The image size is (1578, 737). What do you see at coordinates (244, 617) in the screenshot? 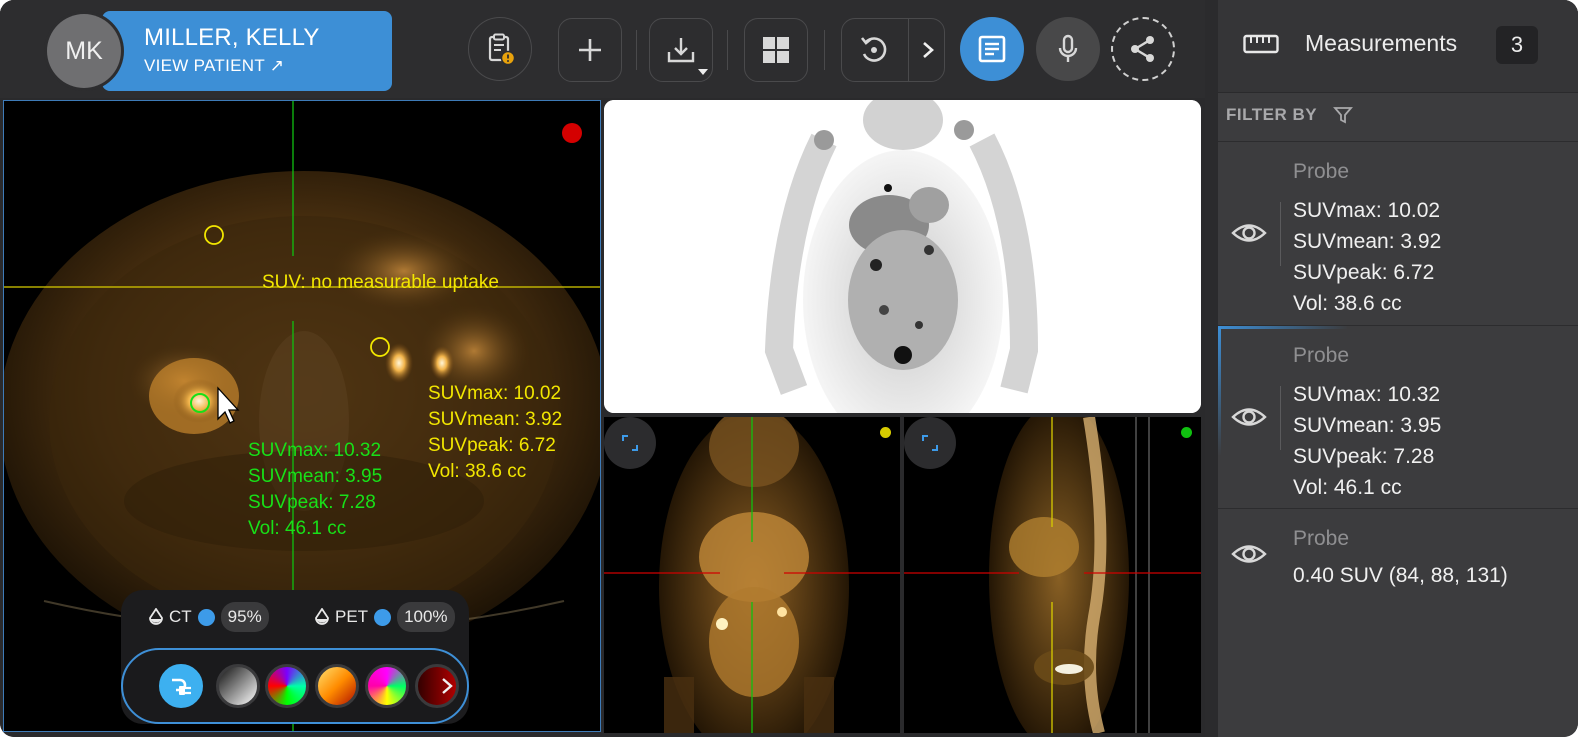
I see `ct-opacity-value: 95%` at bounding box center [244, 617].